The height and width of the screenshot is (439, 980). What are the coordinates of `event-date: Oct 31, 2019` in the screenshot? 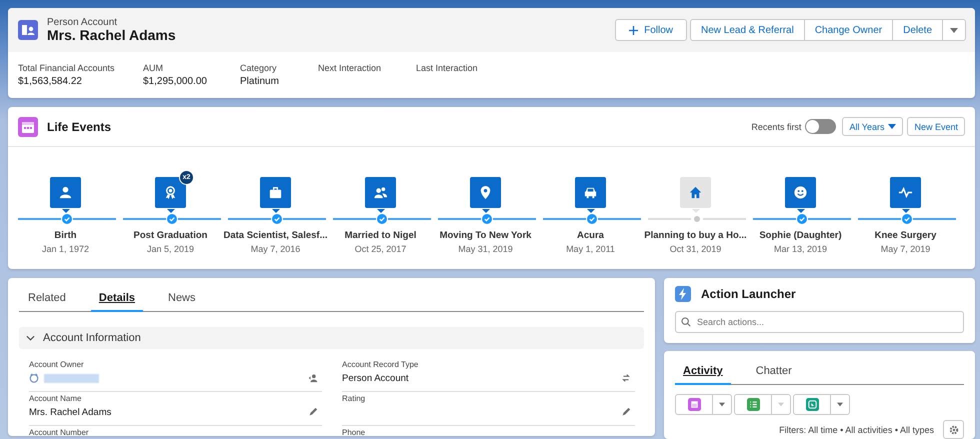 It's located at (696, 249).